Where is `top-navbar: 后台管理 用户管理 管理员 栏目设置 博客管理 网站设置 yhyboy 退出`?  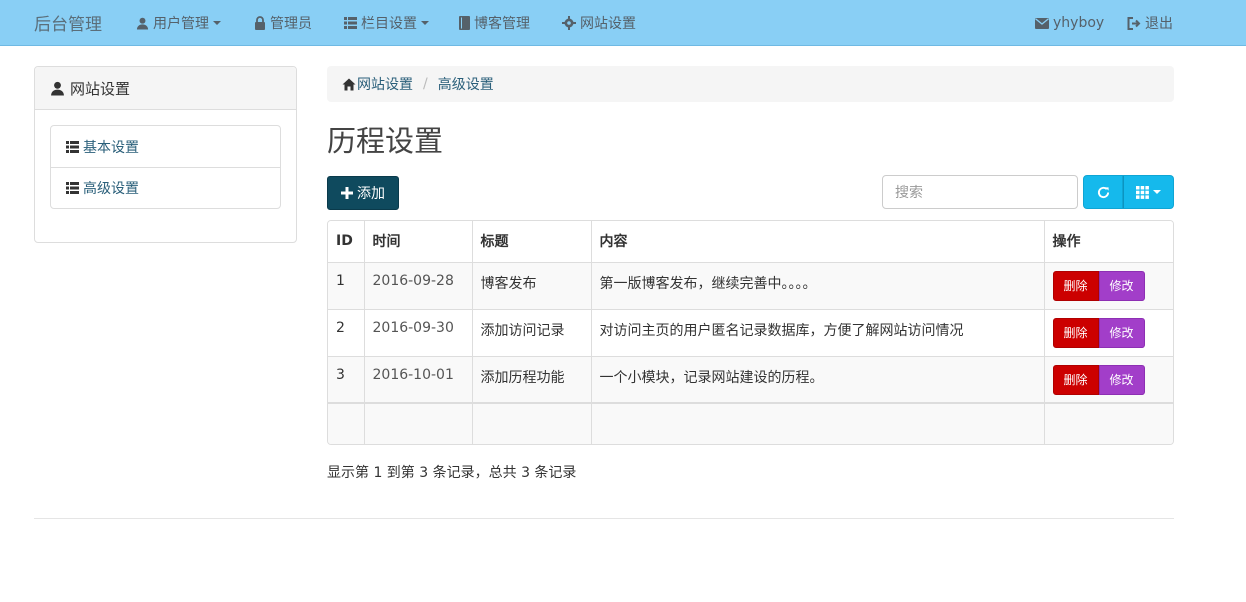 top-navbar: 后台管理 用户管理 管理员 栏目设置 博客管理 网站设置 yhyboy 退出 is located at coordinates (623, 23).